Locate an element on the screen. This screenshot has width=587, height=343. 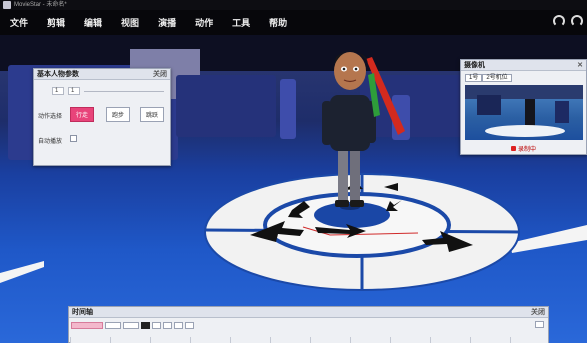
pose-jump-label: 跳跃 is located at coordinates (151, 116).